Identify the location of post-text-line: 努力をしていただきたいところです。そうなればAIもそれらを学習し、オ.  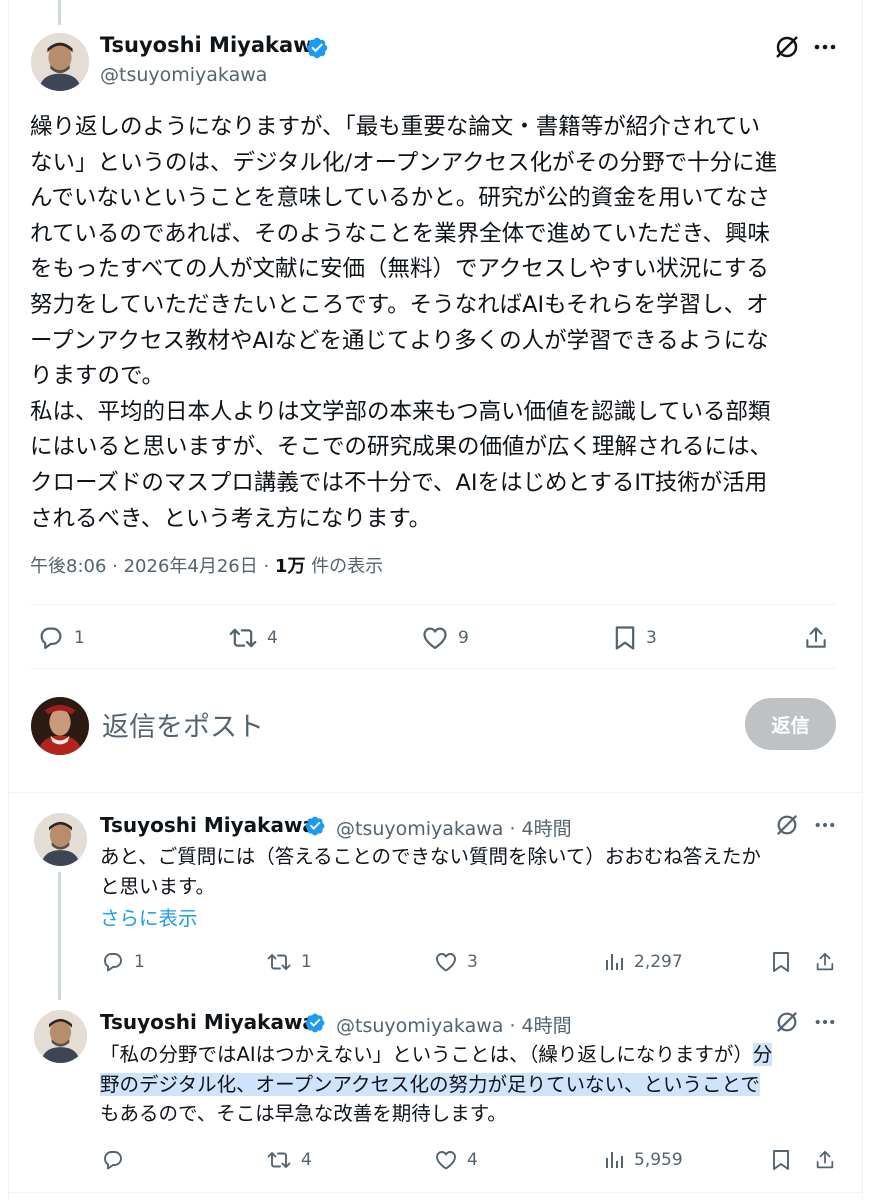
(399, 304).